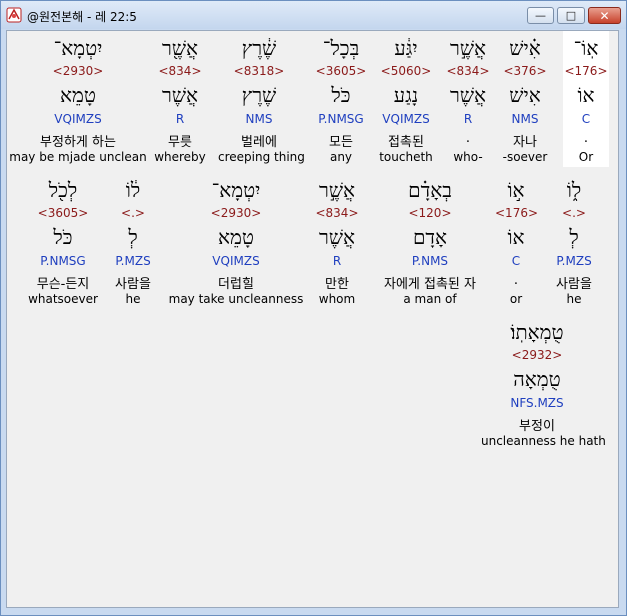  What do you see at coordinates (341, 157) in the screenshot?
I see `word-eng: any` at bounding box center [341, 157].